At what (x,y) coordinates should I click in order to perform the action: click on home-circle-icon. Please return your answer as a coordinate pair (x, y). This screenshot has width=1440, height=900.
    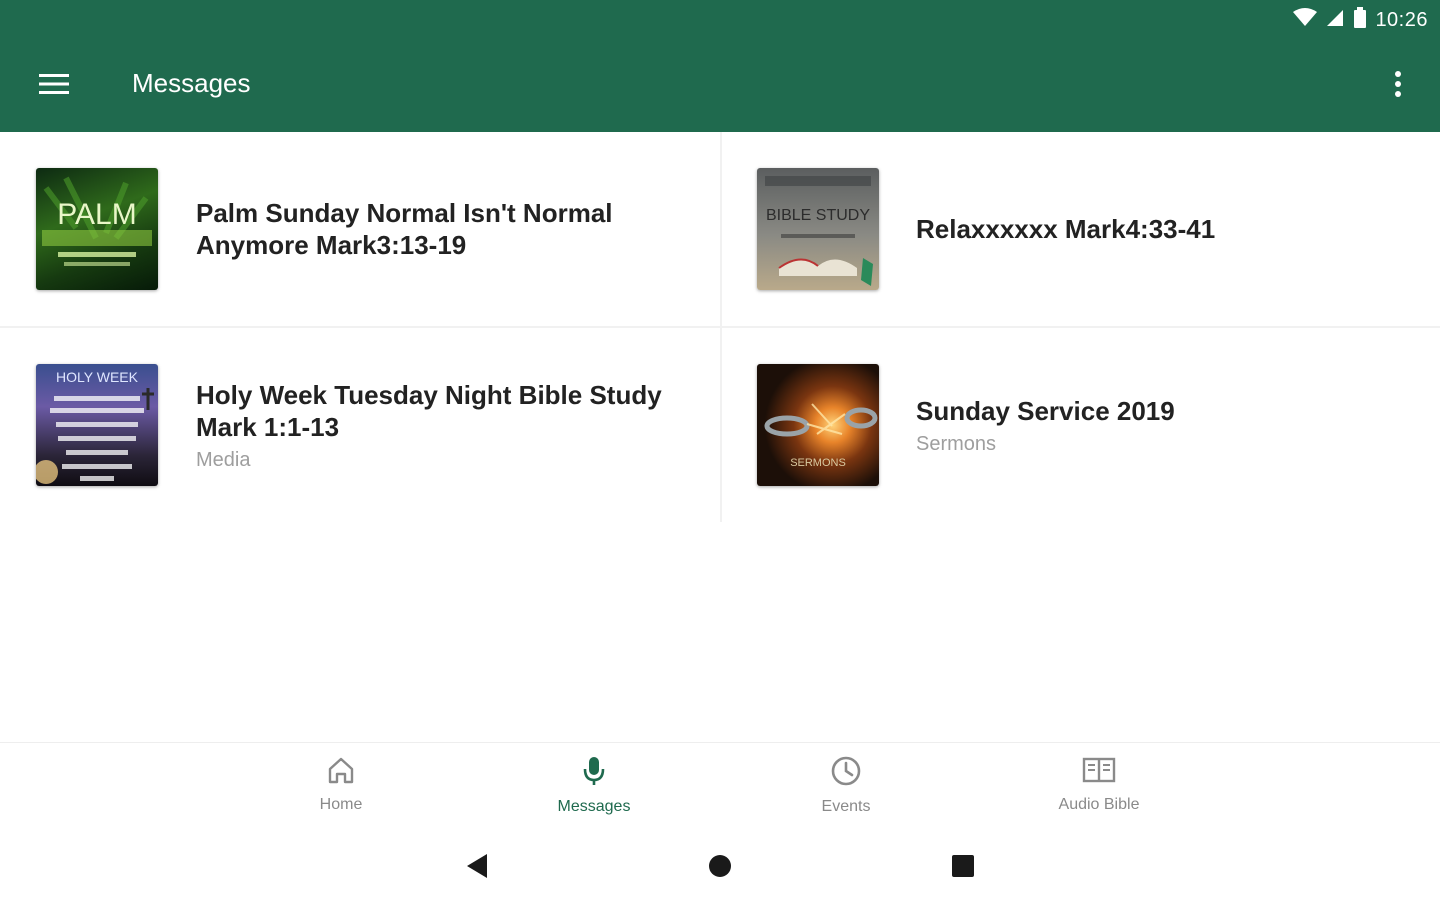
    Looking at the image, I should click on (720, 868).